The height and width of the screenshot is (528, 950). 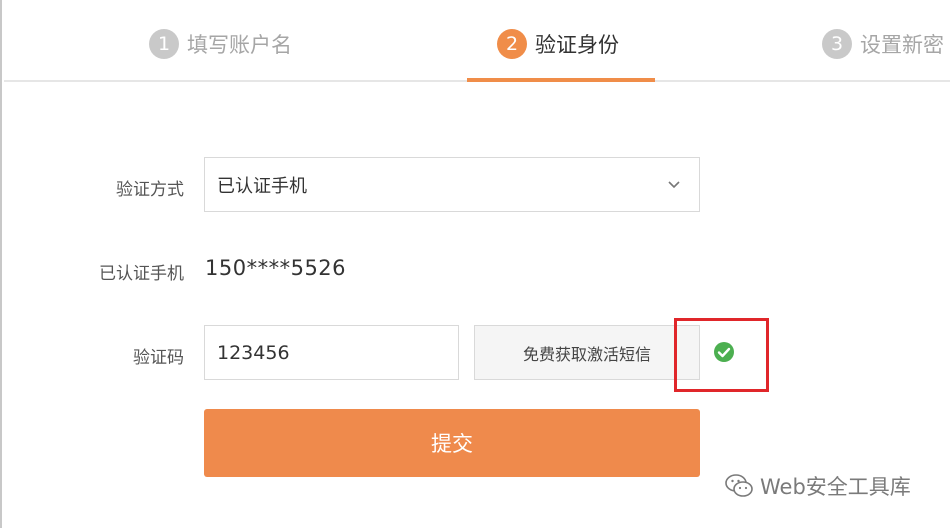 I want to click on watermark: Web安全工具库, so click(x=817, y=486).